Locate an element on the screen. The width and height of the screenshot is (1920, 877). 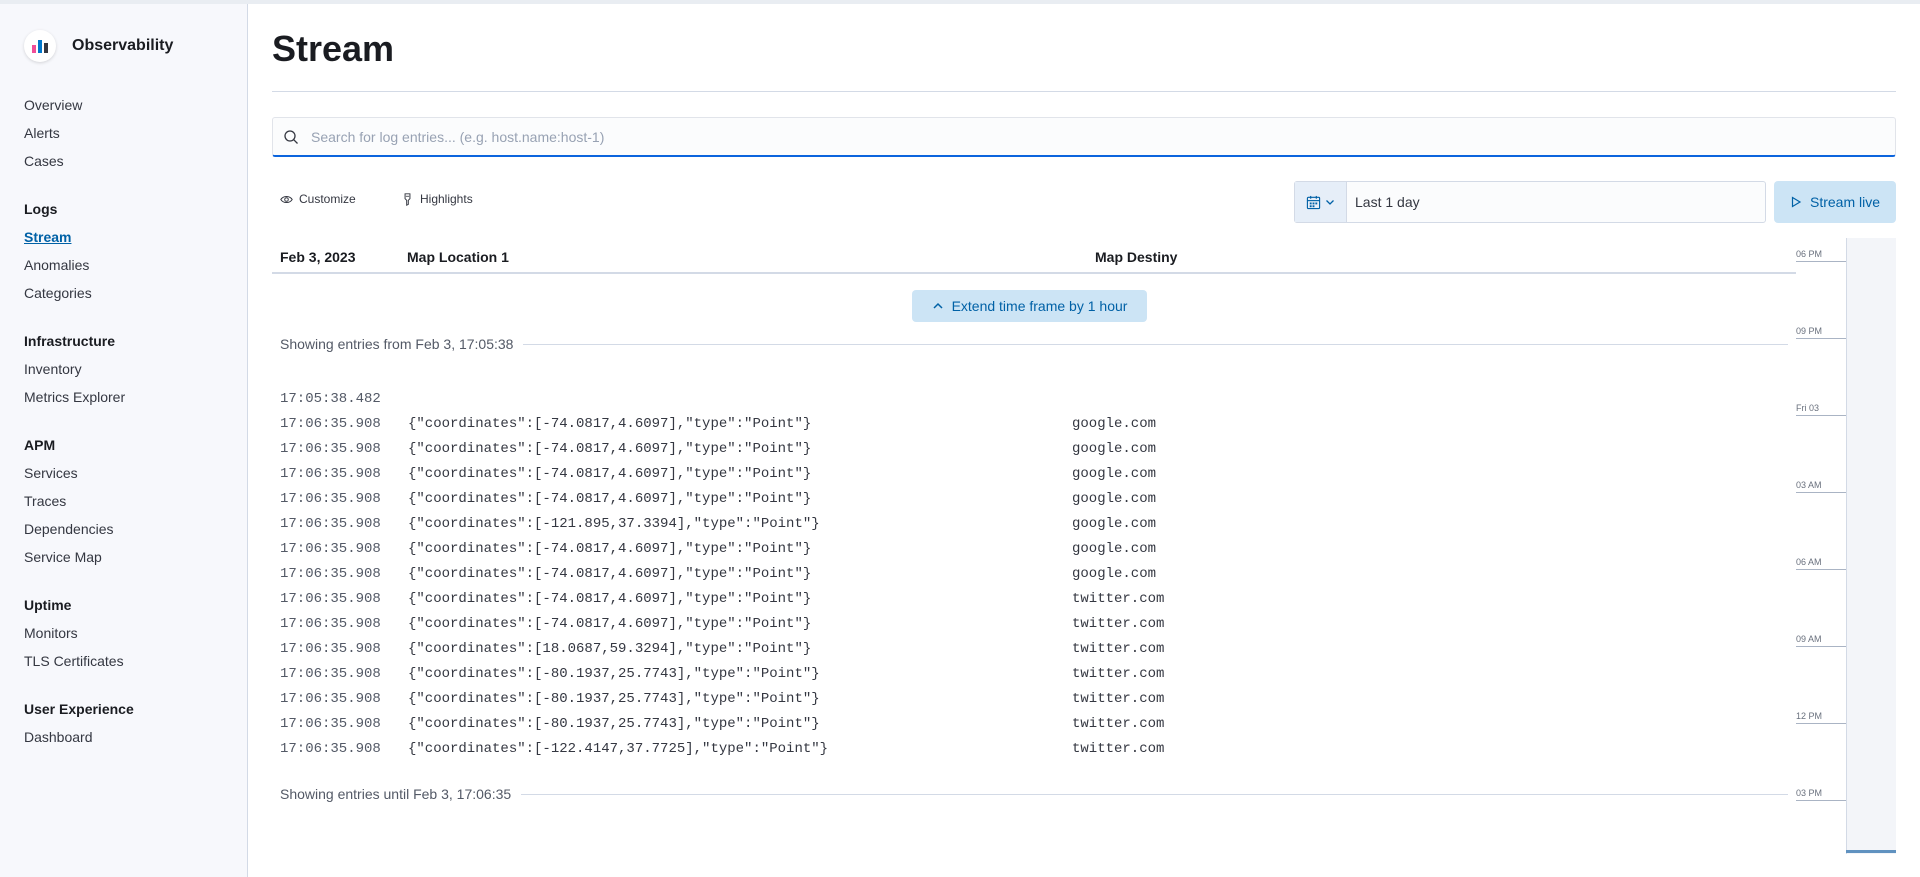
chevron-up-icon is located at coordinates (938, 305).